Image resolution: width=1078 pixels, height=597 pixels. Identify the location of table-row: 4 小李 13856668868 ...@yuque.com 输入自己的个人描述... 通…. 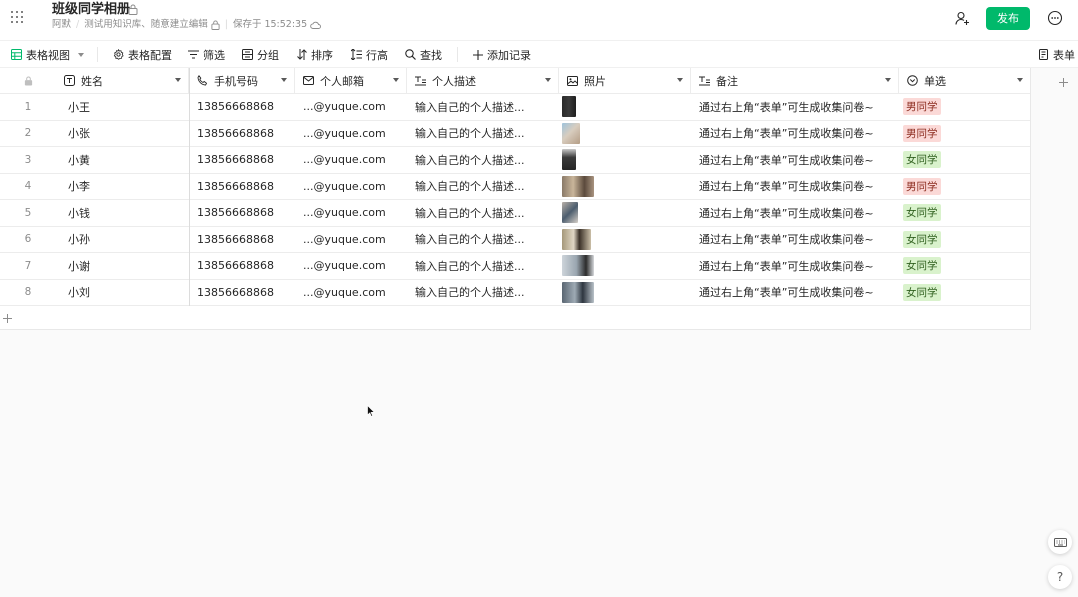
(515, 187).